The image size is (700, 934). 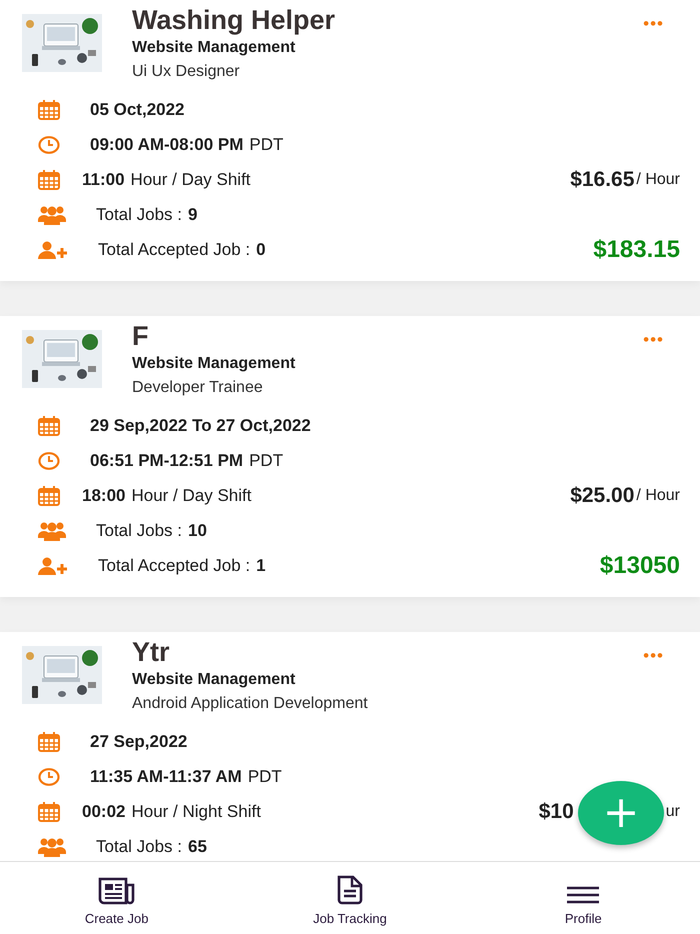 What do you see at coordinates (602, 180) in the screenshot?
I see `hourly-rate: $16.65` at bounding box center [602, 180].